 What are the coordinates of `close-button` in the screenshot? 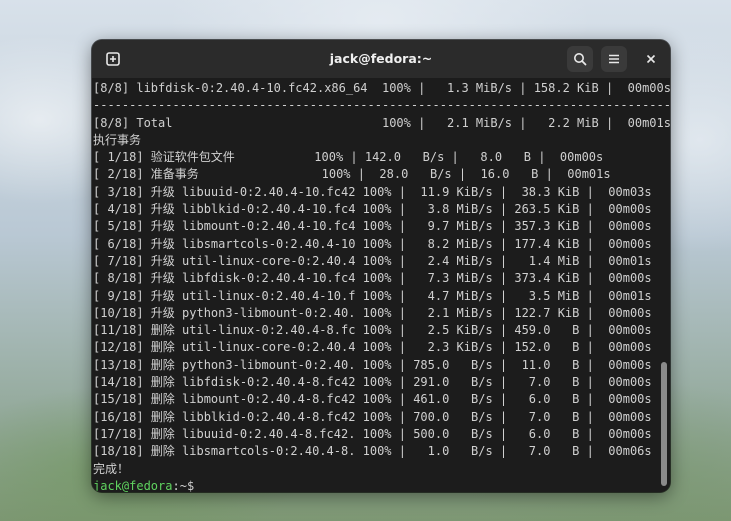 It's located at (651, 59).